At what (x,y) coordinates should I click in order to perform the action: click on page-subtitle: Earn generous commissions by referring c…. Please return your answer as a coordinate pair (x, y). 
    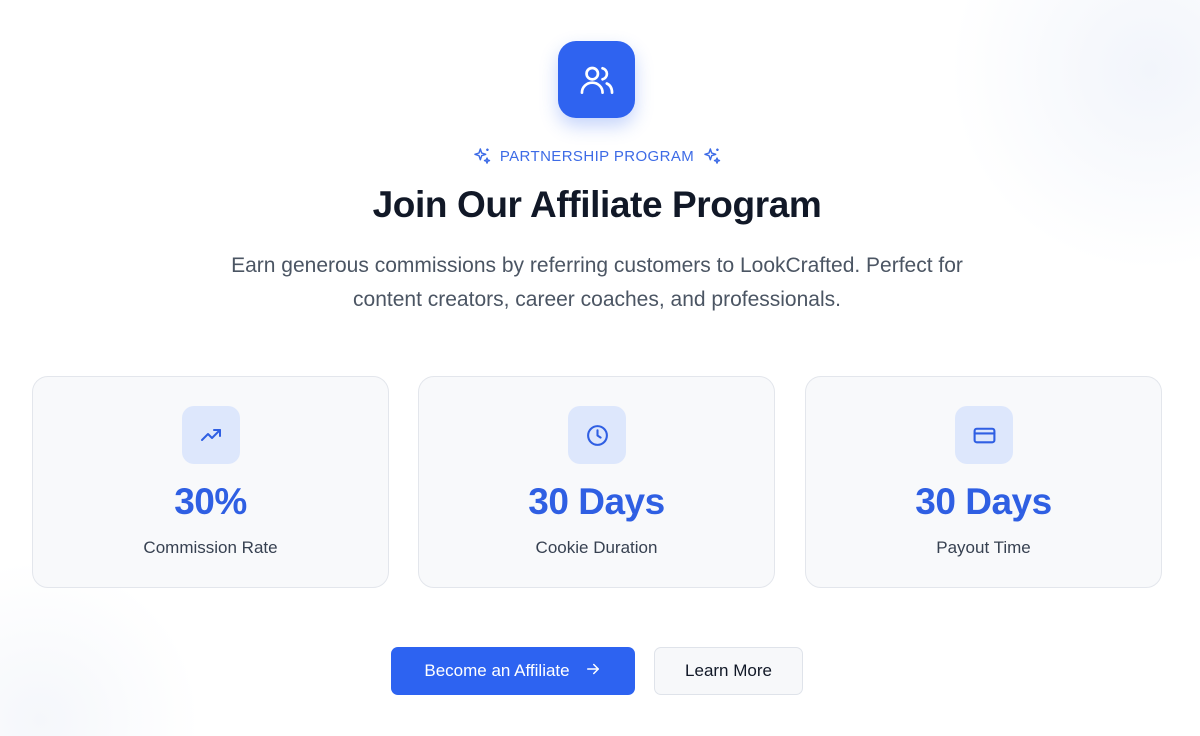
    Looking at the image, I should click on (597, 282).